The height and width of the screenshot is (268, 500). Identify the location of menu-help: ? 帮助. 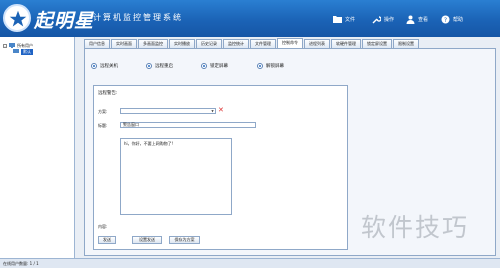
(452, 19).